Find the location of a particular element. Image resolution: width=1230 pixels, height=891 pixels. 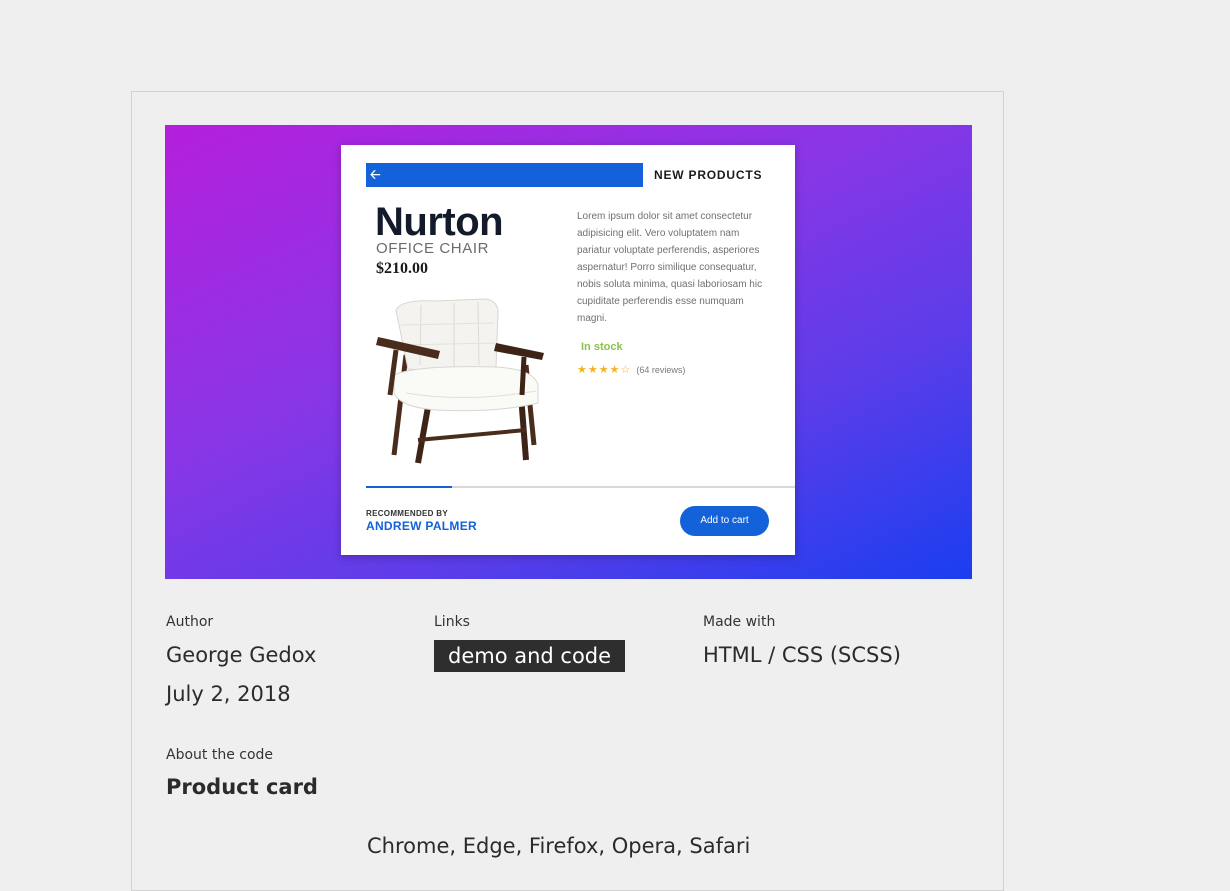

author-label: Author is located at coordinates (190, 622).